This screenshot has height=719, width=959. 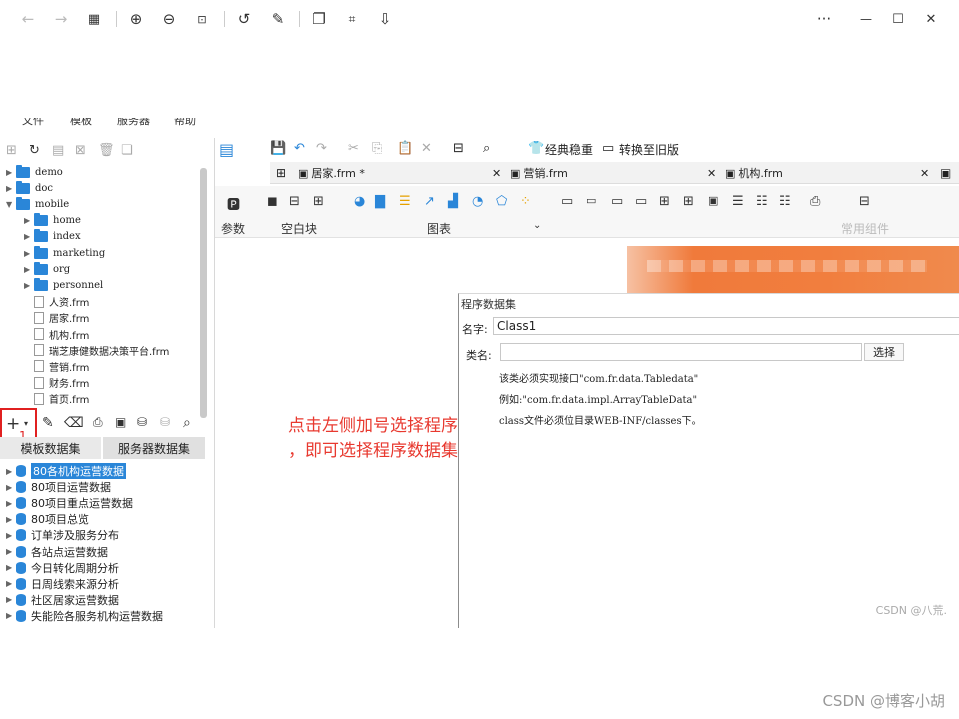 What do you see at coordinates (64, 253) in the screenshot?
I see `tree-item: ▶ marketing` at bounding box center [64, 253].